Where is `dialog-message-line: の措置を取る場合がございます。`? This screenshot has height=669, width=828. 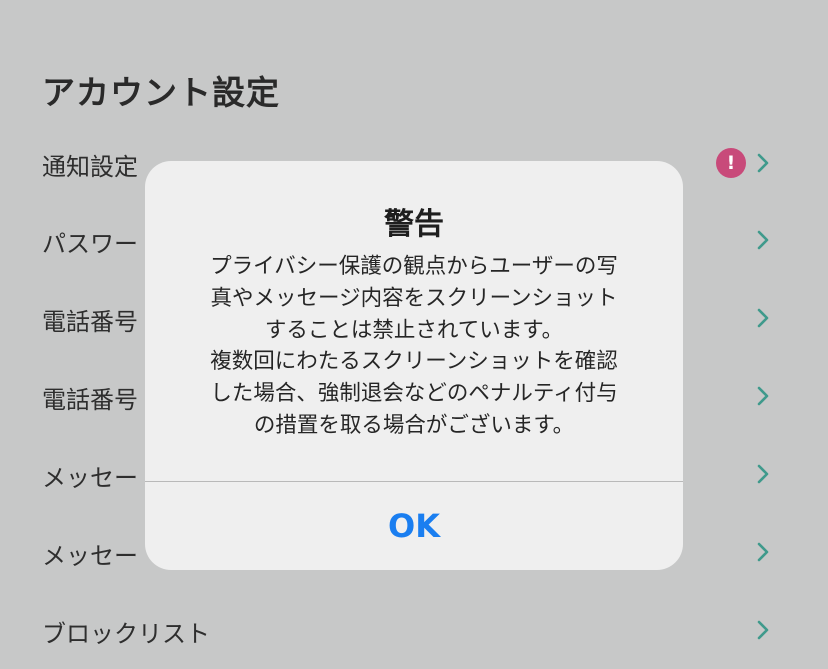 dialog-message-line: の措置を取る場合がございます。 is located at coordinates (414, 425).